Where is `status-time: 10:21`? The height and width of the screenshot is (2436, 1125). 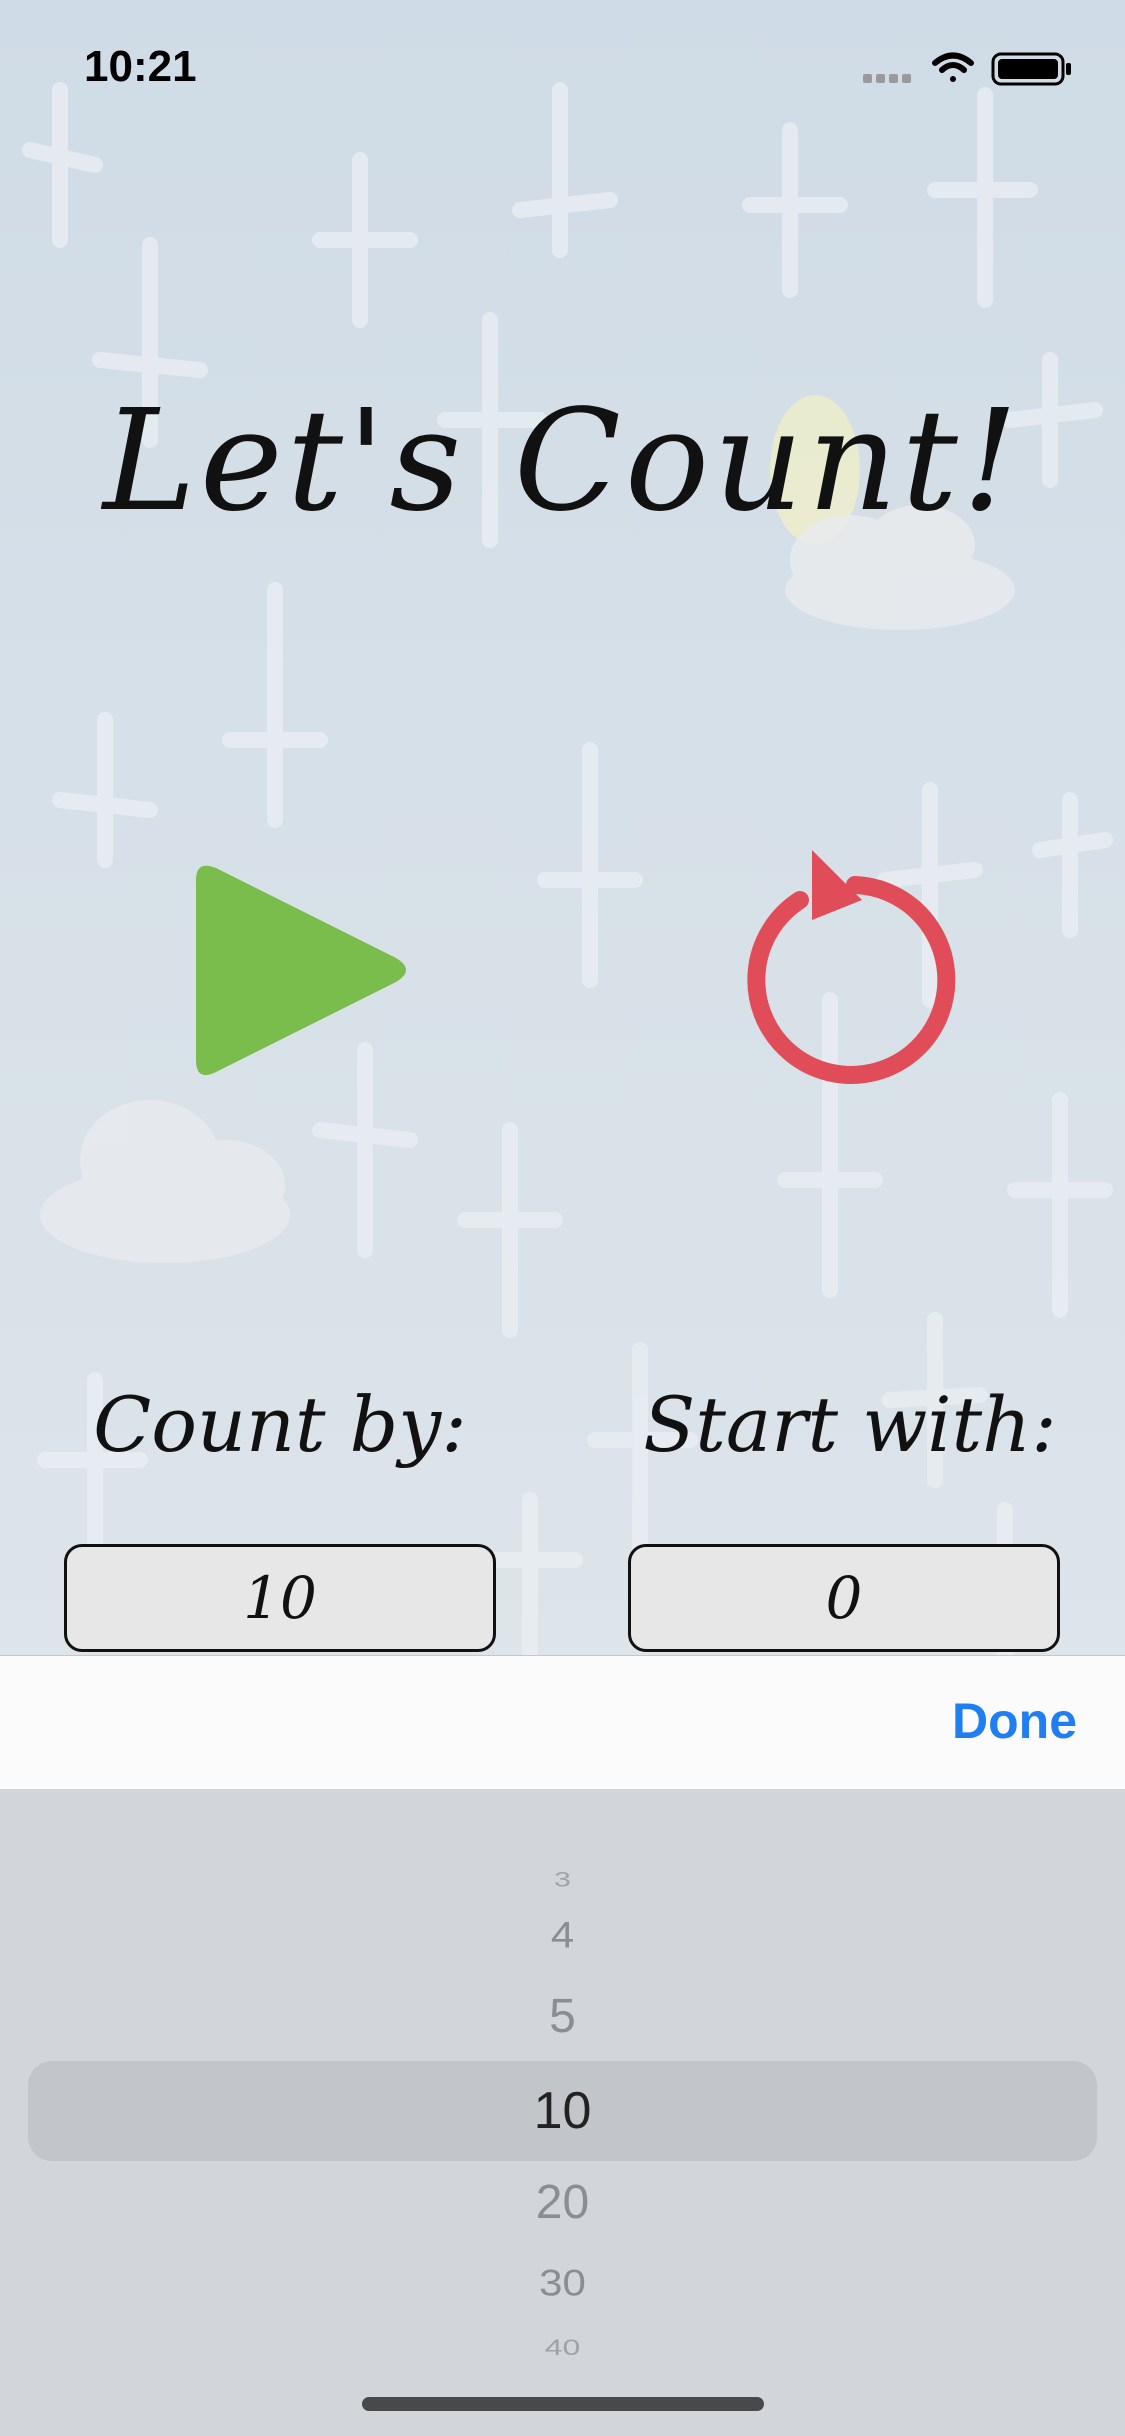 status-time: 10:21 is located at coordinates (140, 66).